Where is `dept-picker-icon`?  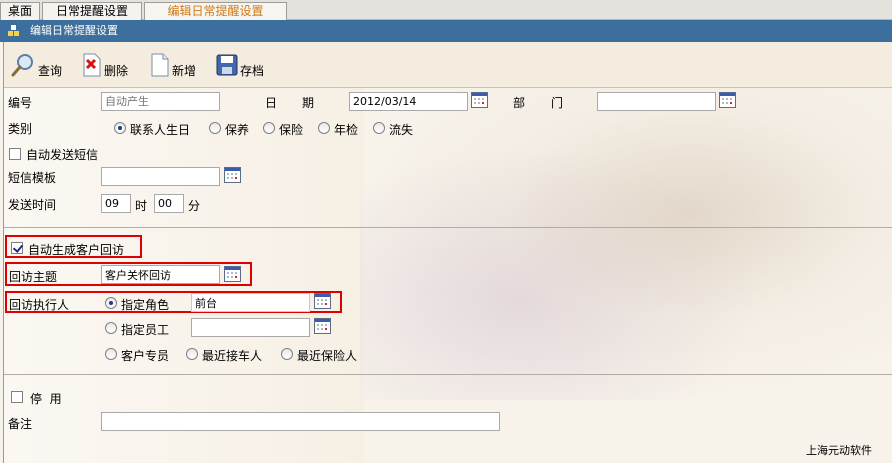
dept-picker-icon is located at coordinates (727, 100).